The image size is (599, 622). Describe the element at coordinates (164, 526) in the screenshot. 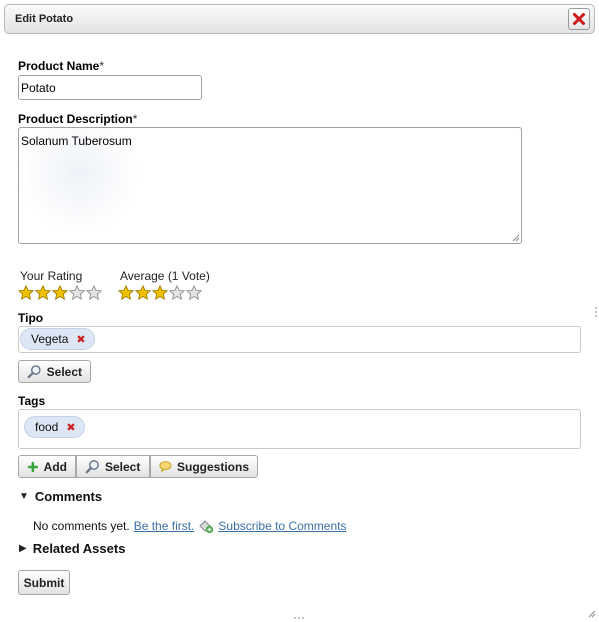

I see `be-first-link: Be the first.` at that location.